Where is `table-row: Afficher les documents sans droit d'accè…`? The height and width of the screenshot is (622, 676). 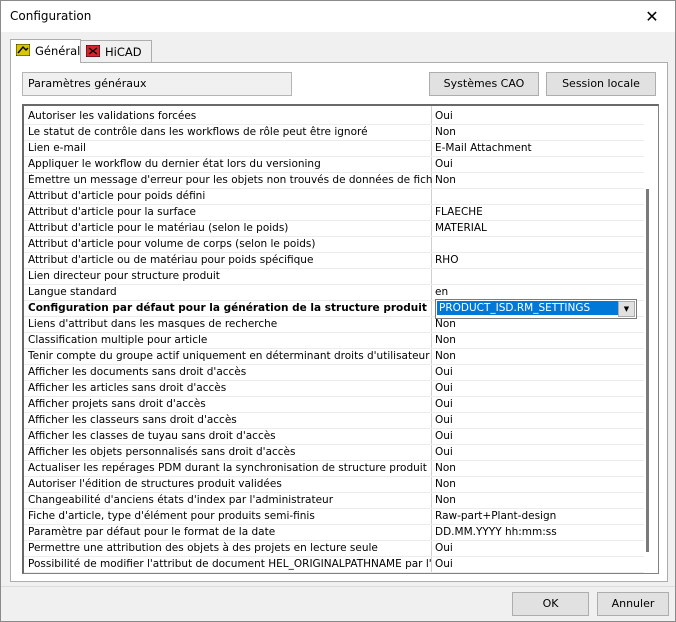
table-row: Afficher les documents sans droit d'accè… is located at coordinates (334, 373).